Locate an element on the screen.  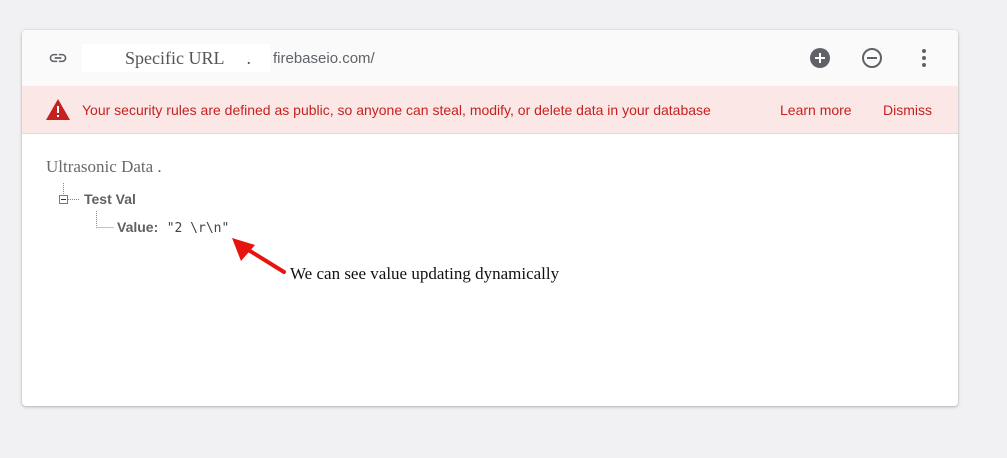
more-vert-icon is located at coordinates (924, 58).